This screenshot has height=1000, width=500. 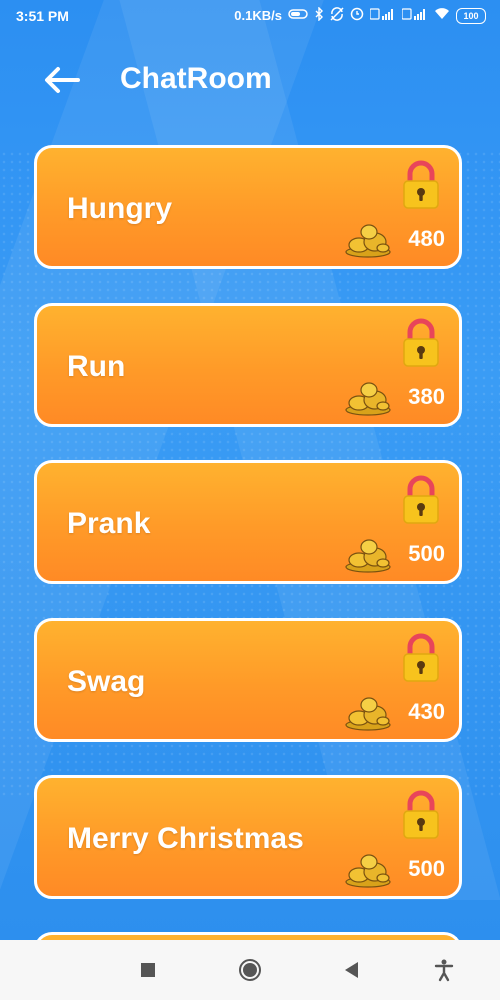 What do you see at coordinates (357, 15) in the screenshot?
I see `clock-icon` at bounding box center [357, 15].